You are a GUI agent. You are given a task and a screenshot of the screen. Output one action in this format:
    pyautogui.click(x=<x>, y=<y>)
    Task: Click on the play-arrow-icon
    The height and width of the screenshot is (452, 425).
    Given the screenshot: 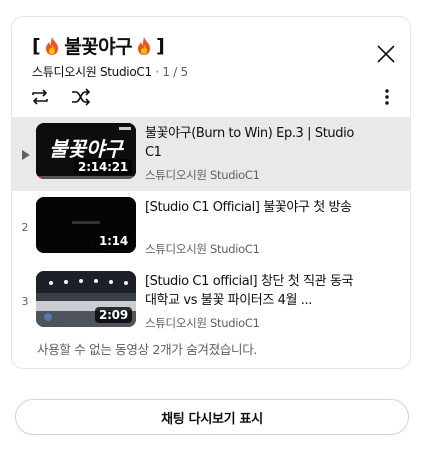 What is the action you would take?
    pyautogui.click(x=26, y=155)
    